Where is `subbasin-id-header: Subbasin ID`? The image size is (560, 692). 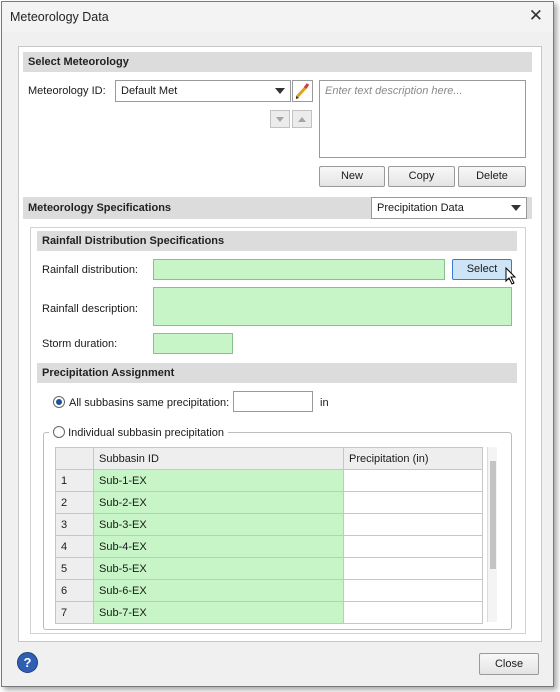
subbasin-id-header: Subbasin ID is located at coordinates (218, 458).